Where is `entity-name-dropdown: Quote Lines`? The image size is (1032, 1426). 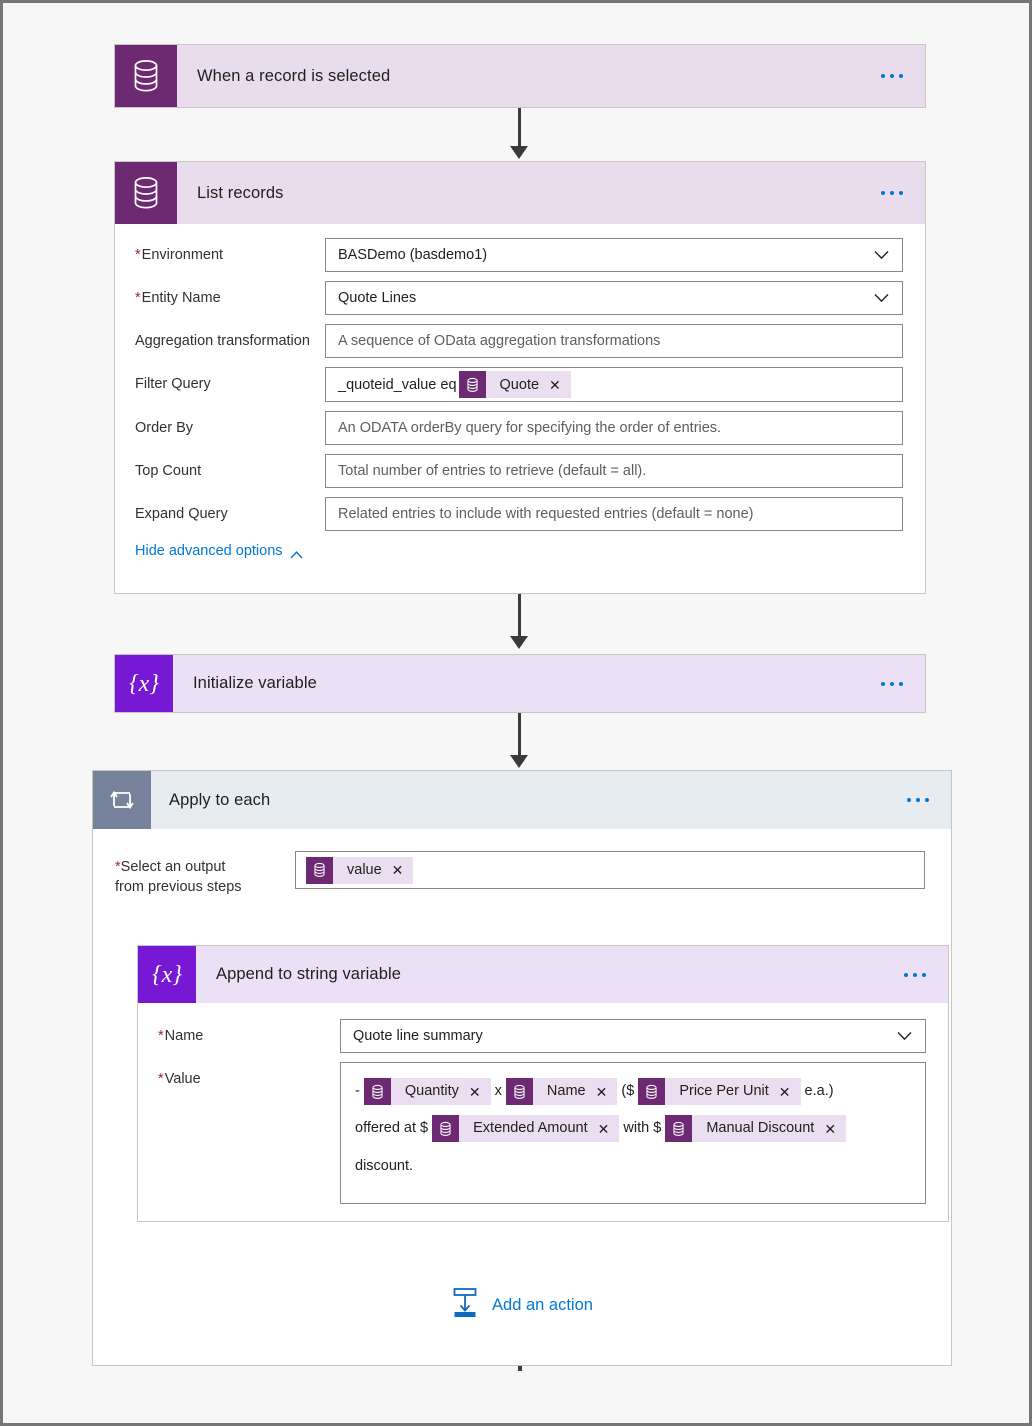
entity-name-dropdown: Quote Lines is located at coordinates (614, 298).